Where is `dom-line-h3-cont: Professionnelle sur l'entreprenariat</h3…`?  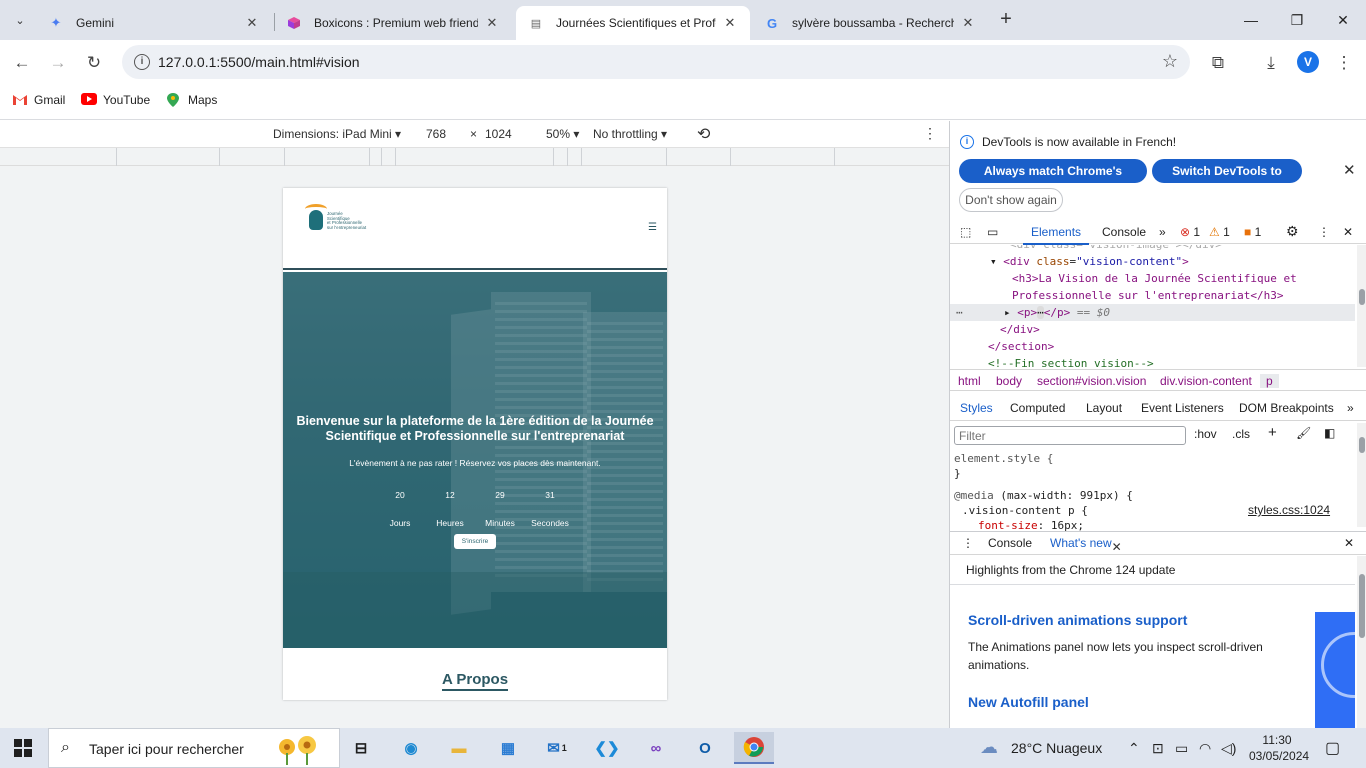
dom-line-h3-cont: Professionnelle sur l'entreprenariat</h3… is located at coordinates (1148, 295).